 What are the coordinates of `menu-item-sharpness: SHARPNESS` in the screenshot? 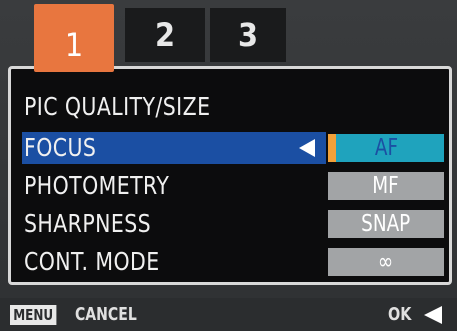 It's located at (87, 224).